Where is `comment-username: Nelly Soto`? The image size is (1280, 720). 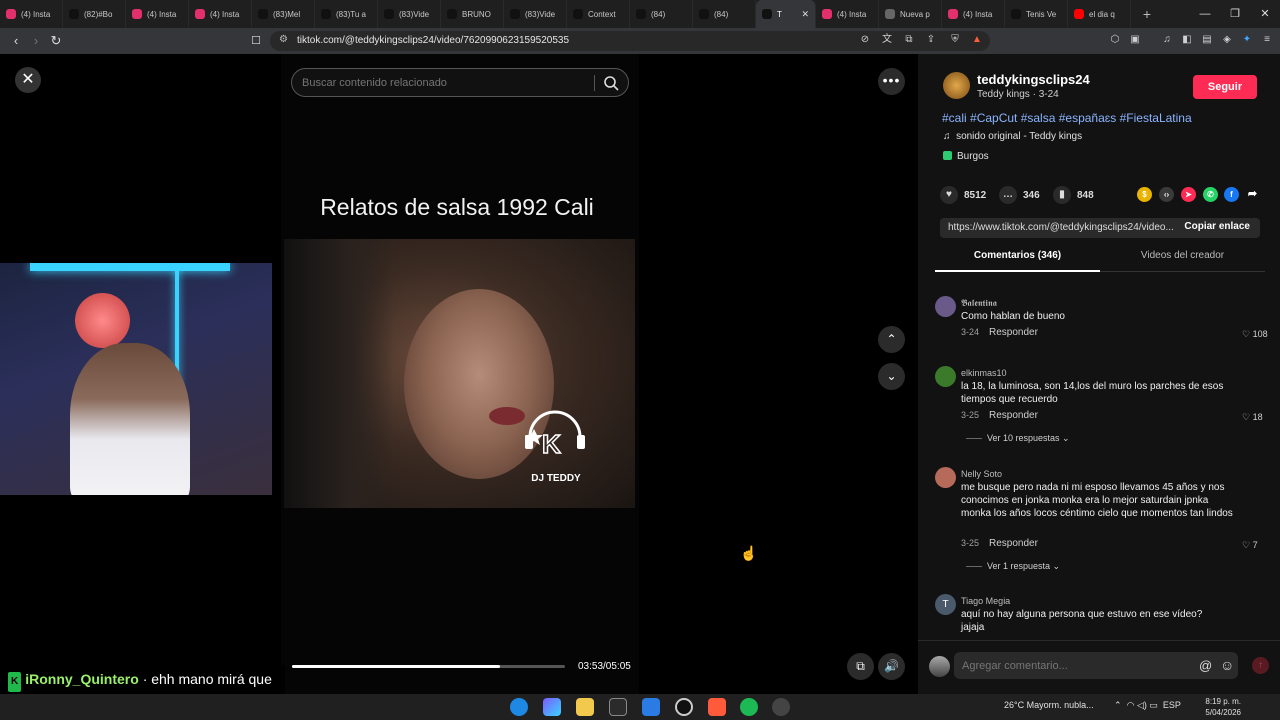
comment-username: Nelly Soto is located at coordinates (981, 474).